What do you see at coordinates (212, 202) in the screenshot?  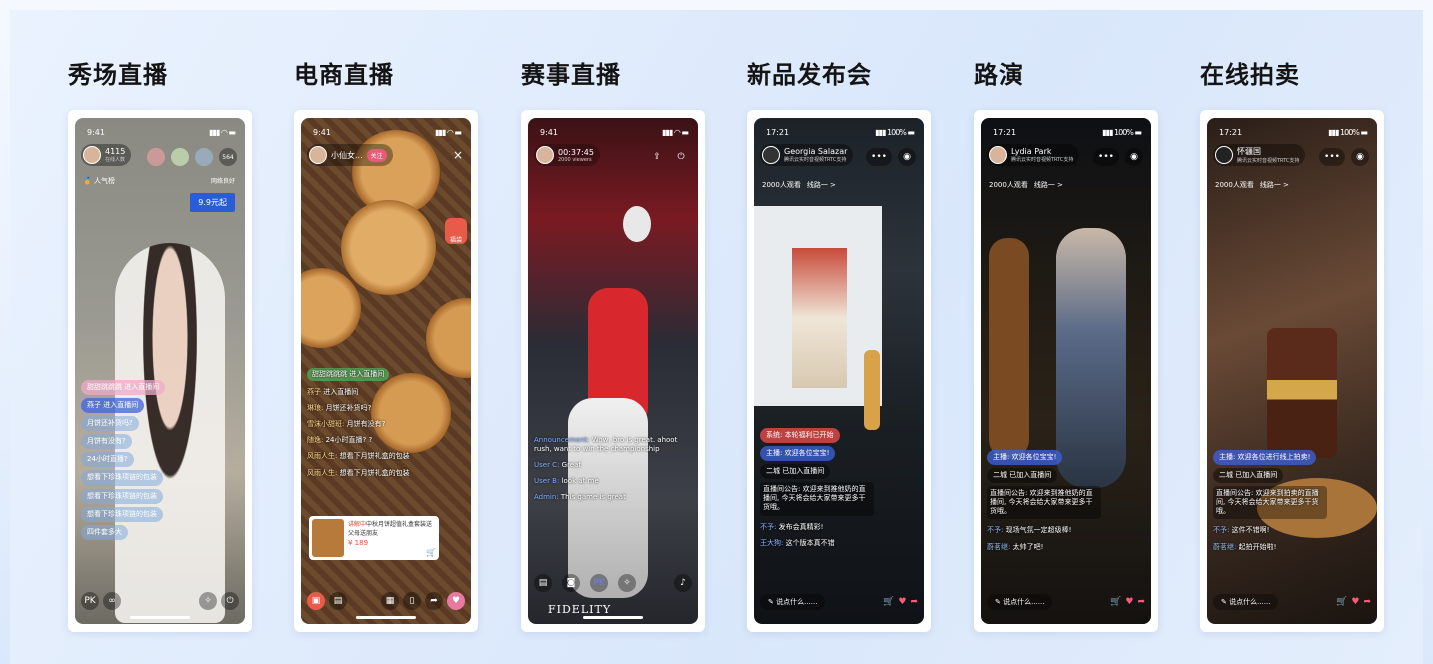 I see `promo-banner: 9.9元起` at bounding box center [212, 202].